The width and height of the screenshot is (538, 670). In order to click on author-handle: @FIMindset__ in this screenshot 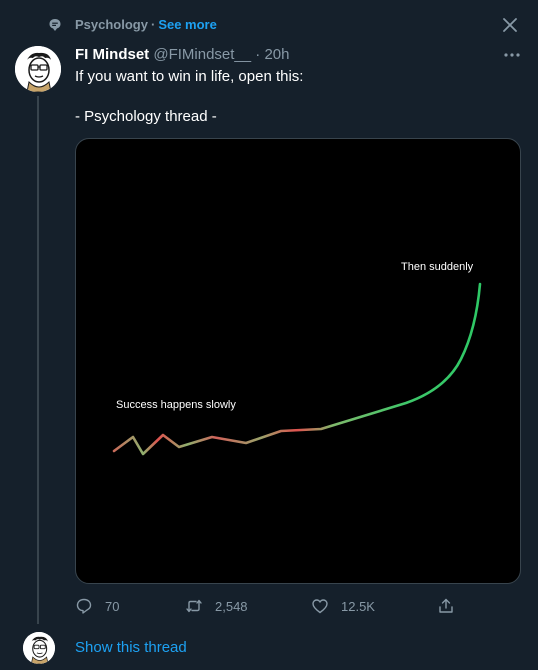, I will do `click(202, 54)`.